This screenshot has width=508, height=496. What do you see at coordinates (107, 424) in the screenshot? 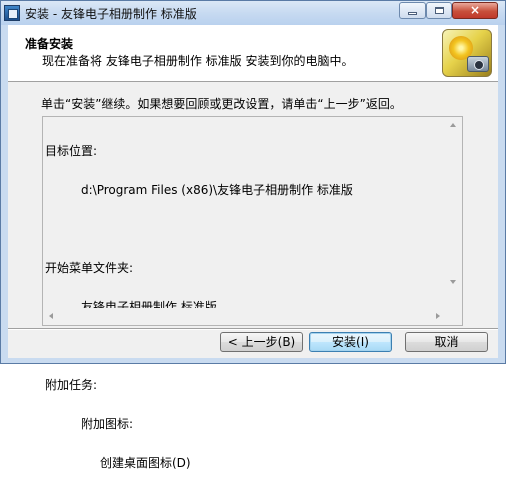
I see `tasks-group: 附加图标:` at bounding box center [107, 424].